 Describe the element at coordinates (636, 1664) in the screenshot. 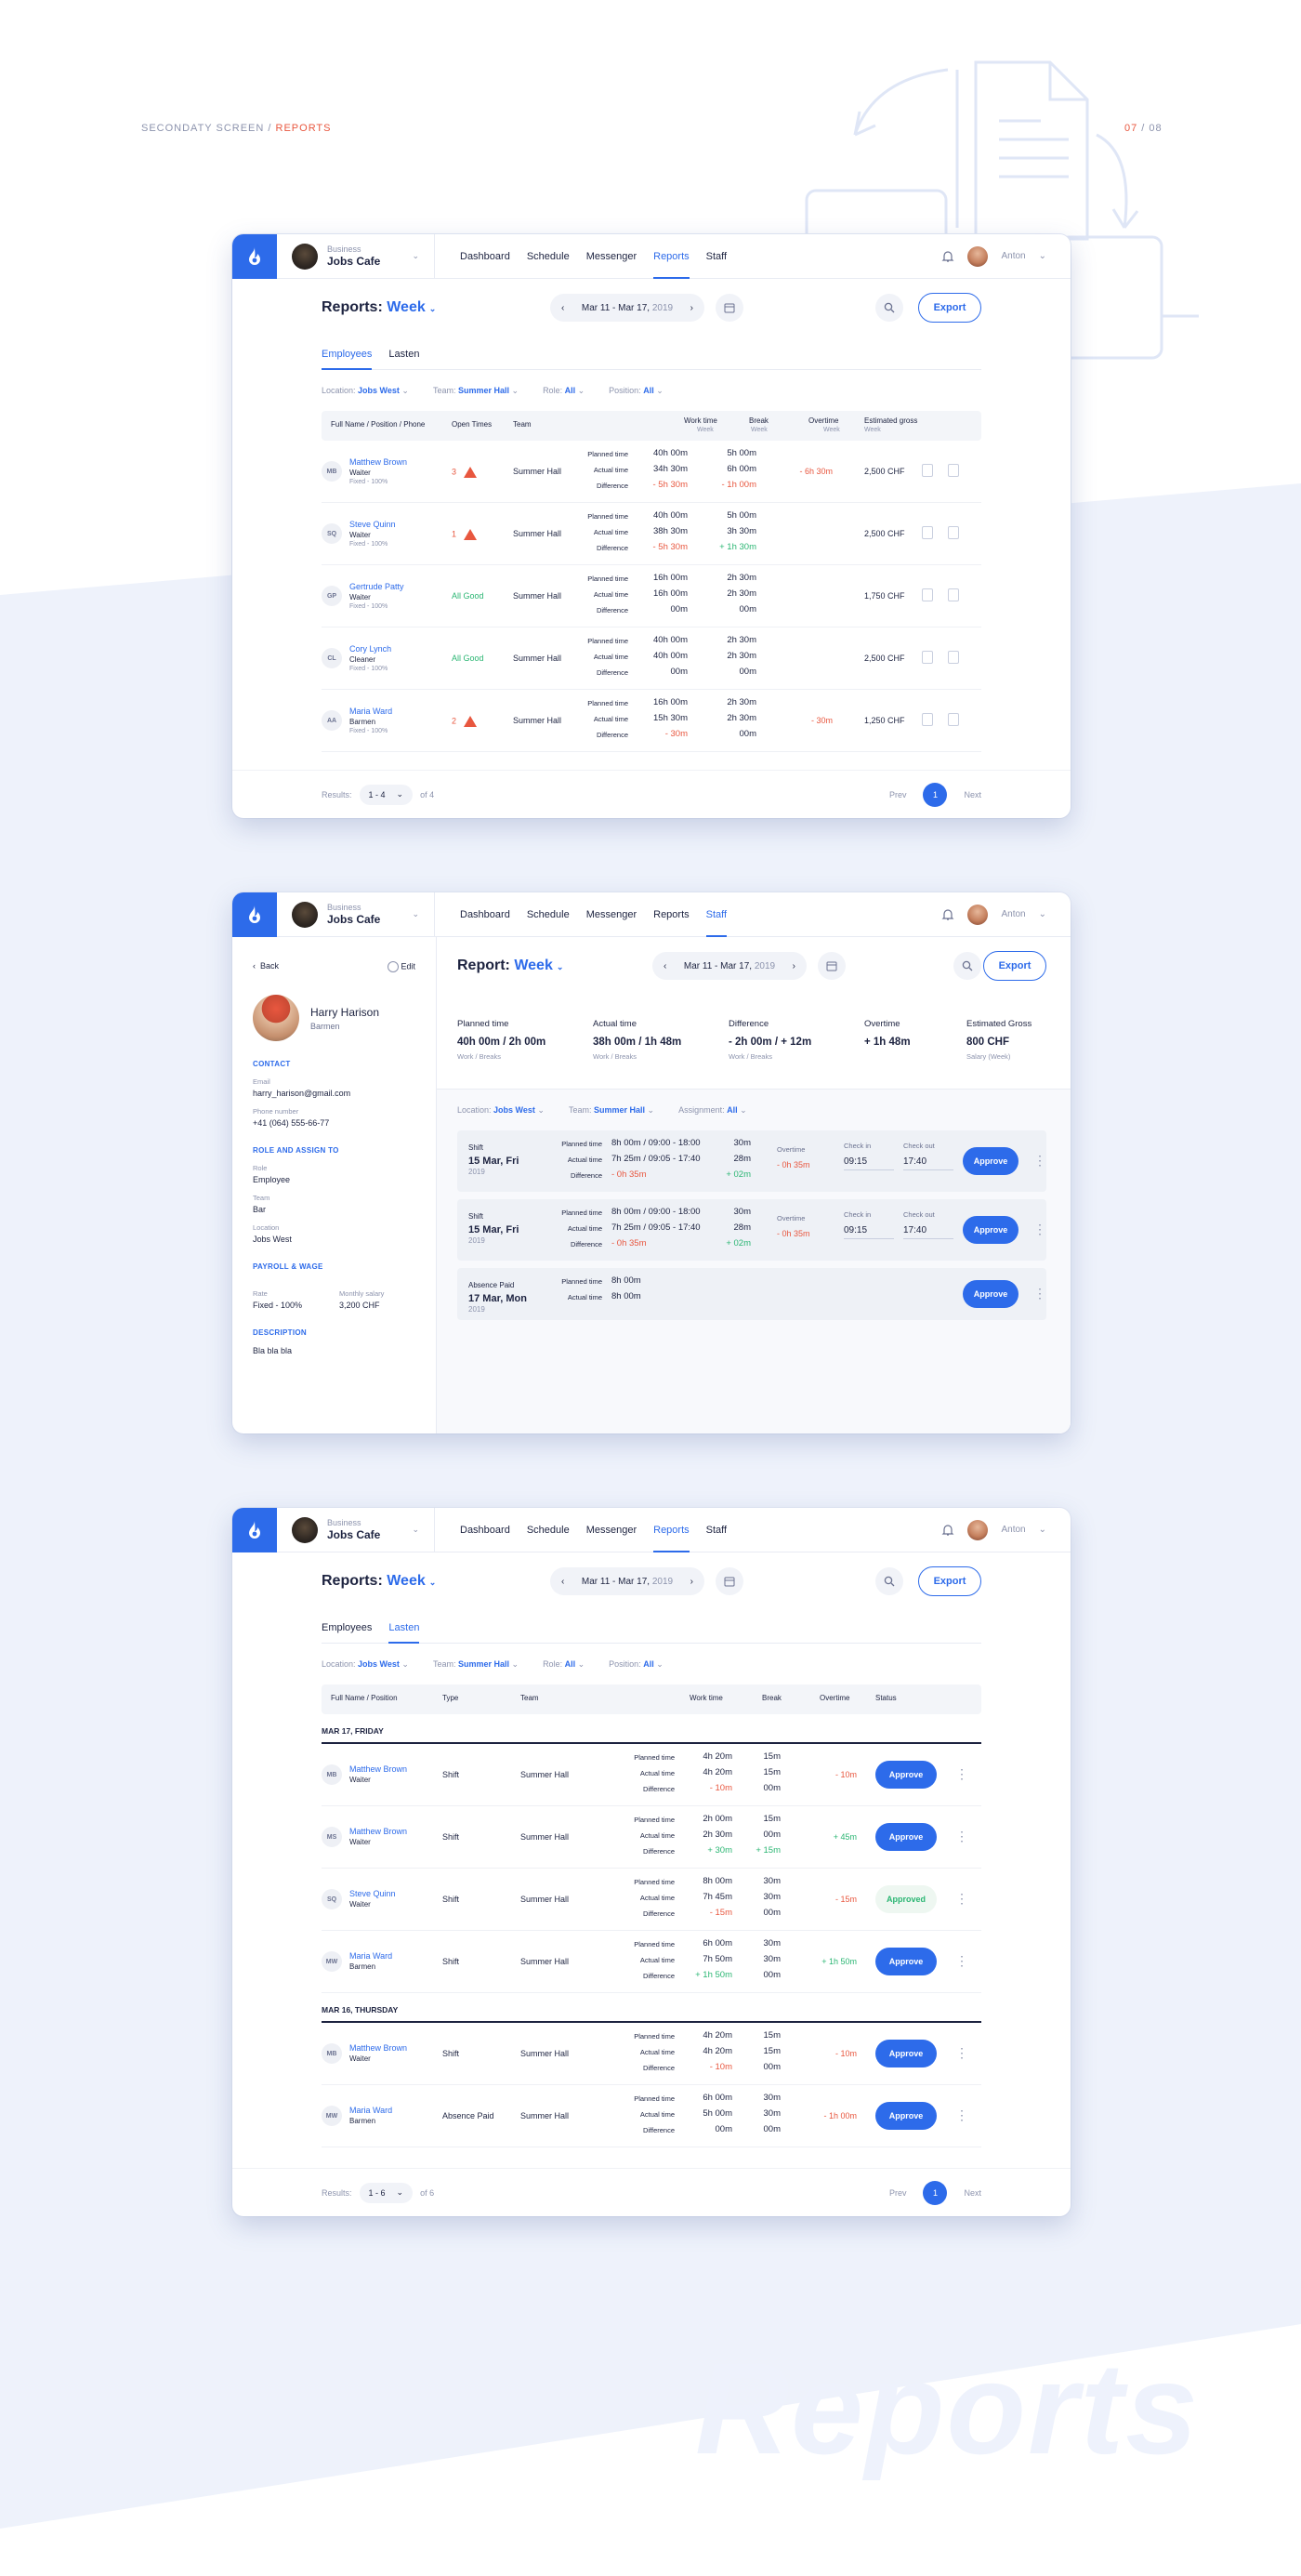

I see `filter-position: Position: All ⌄` at that location.